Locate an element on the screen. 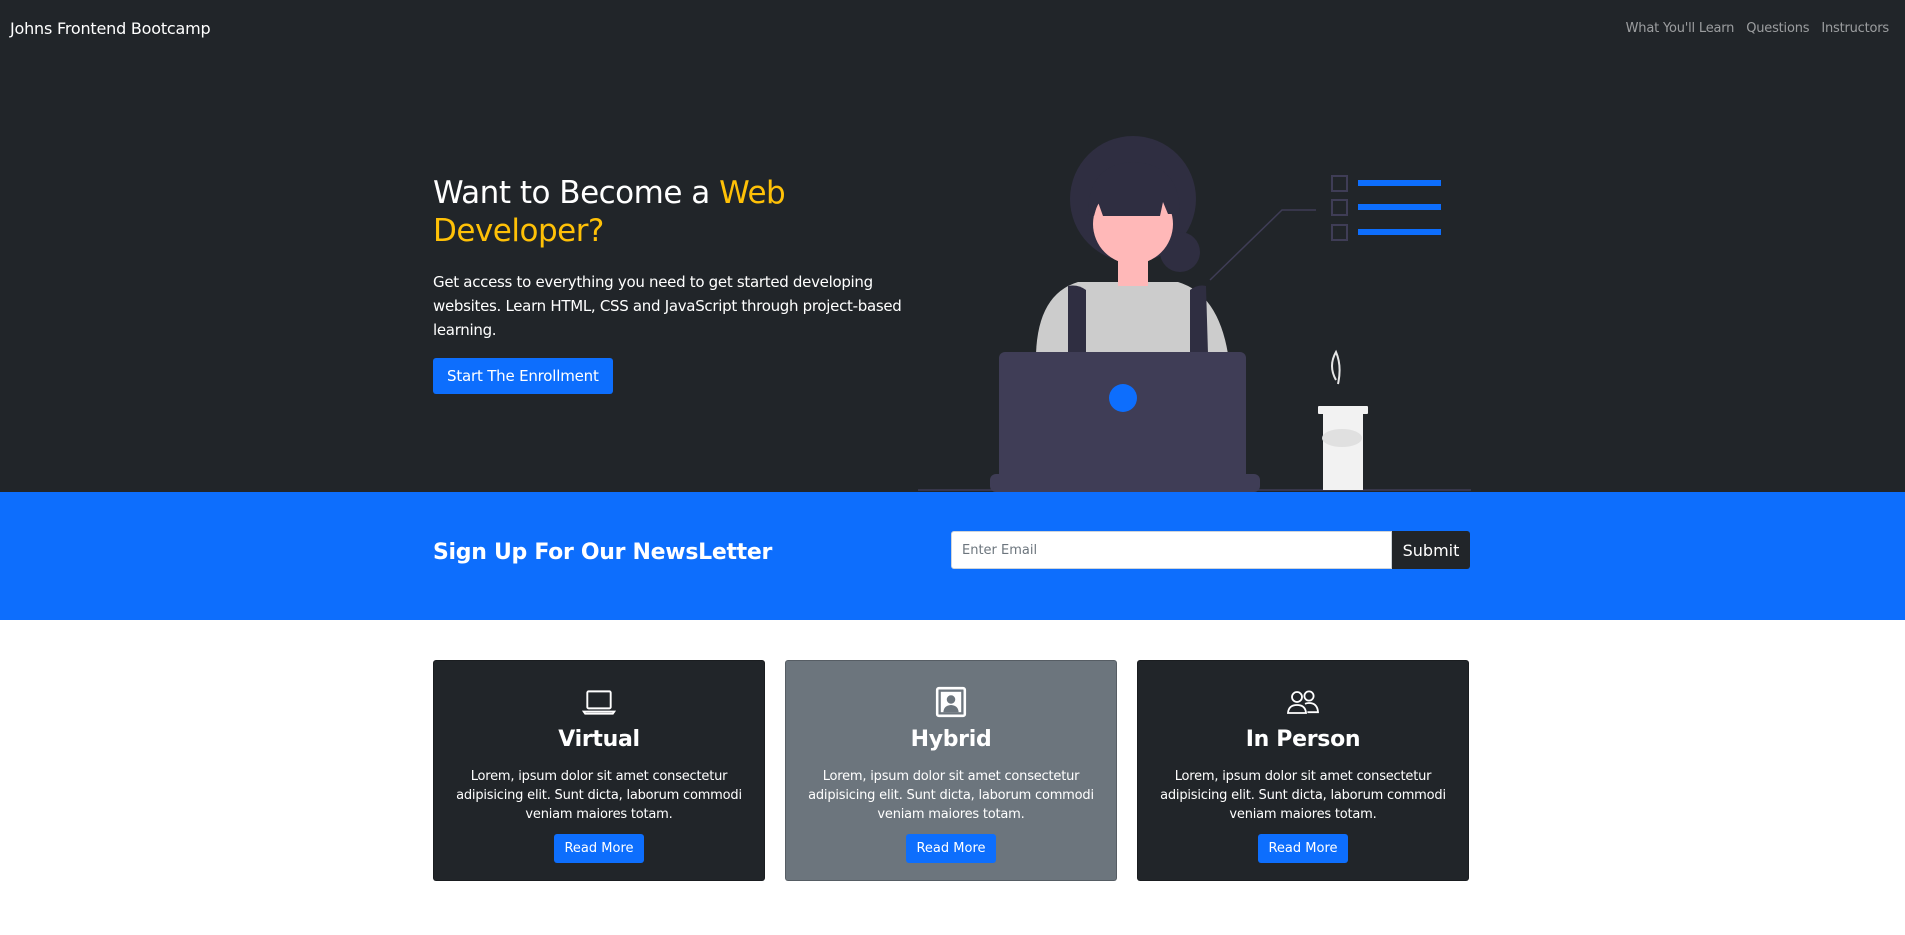  people-icon is located at coordinates (1303, 702).